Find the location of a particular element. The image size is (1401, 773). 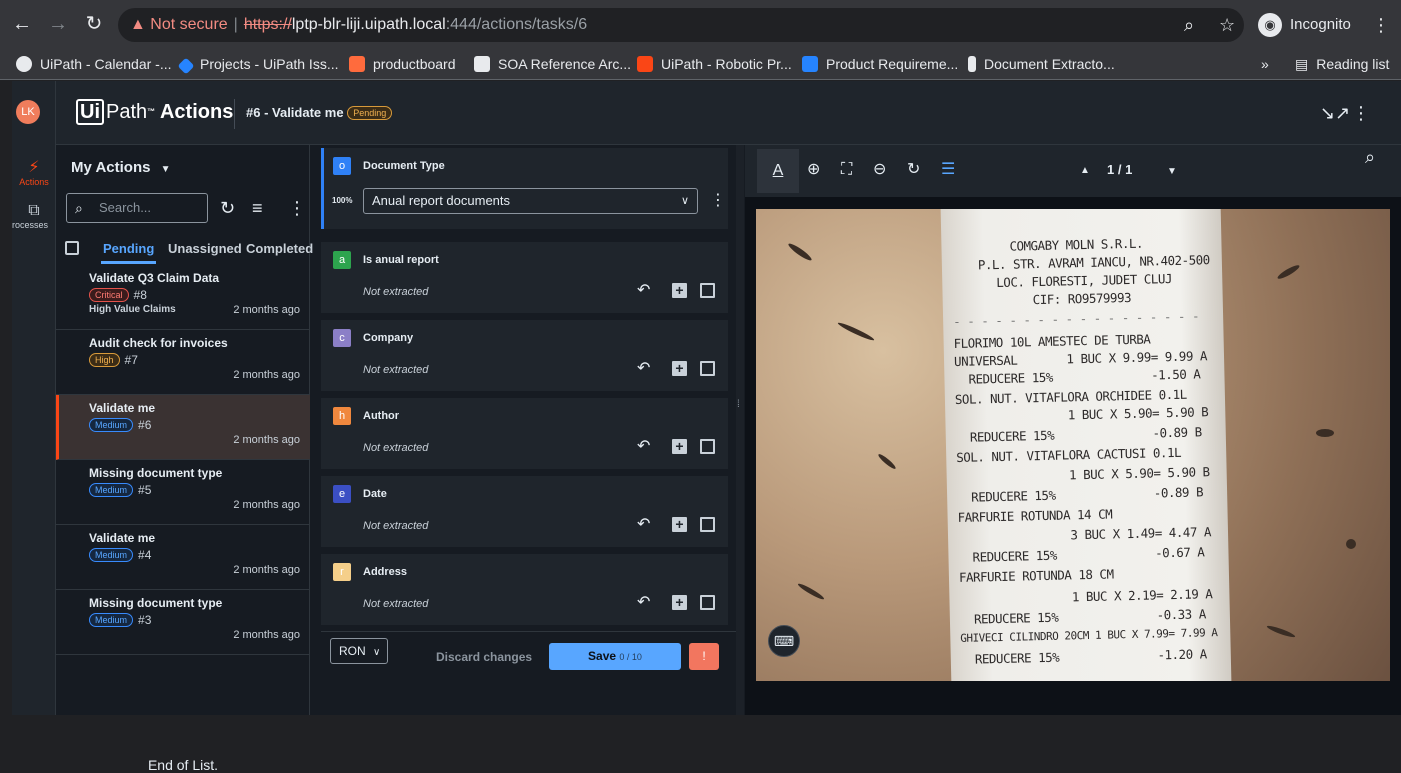

more-bookmarks-icon: » is located at coordinates (1265, 64).